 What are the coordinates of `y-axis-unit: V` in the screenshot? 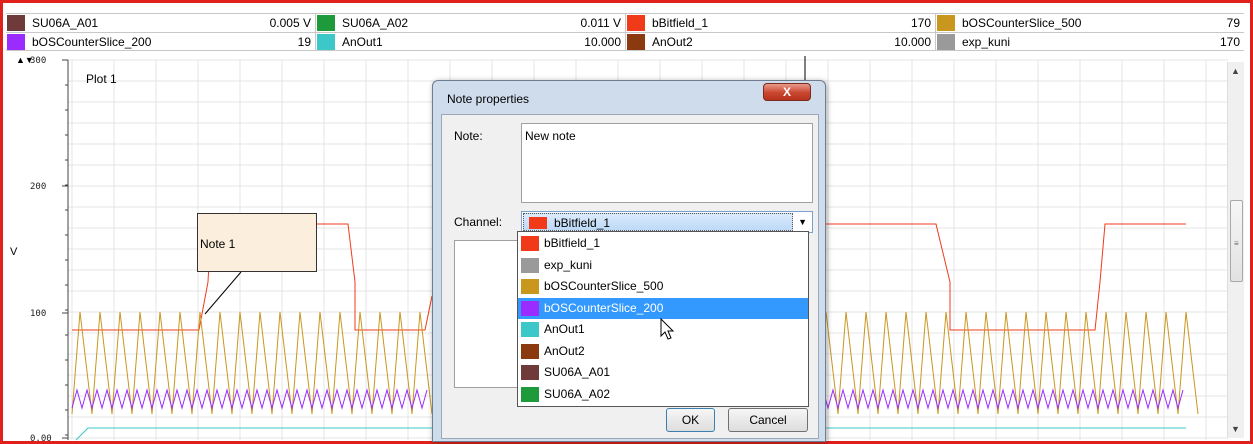 It's located at (14, 252).